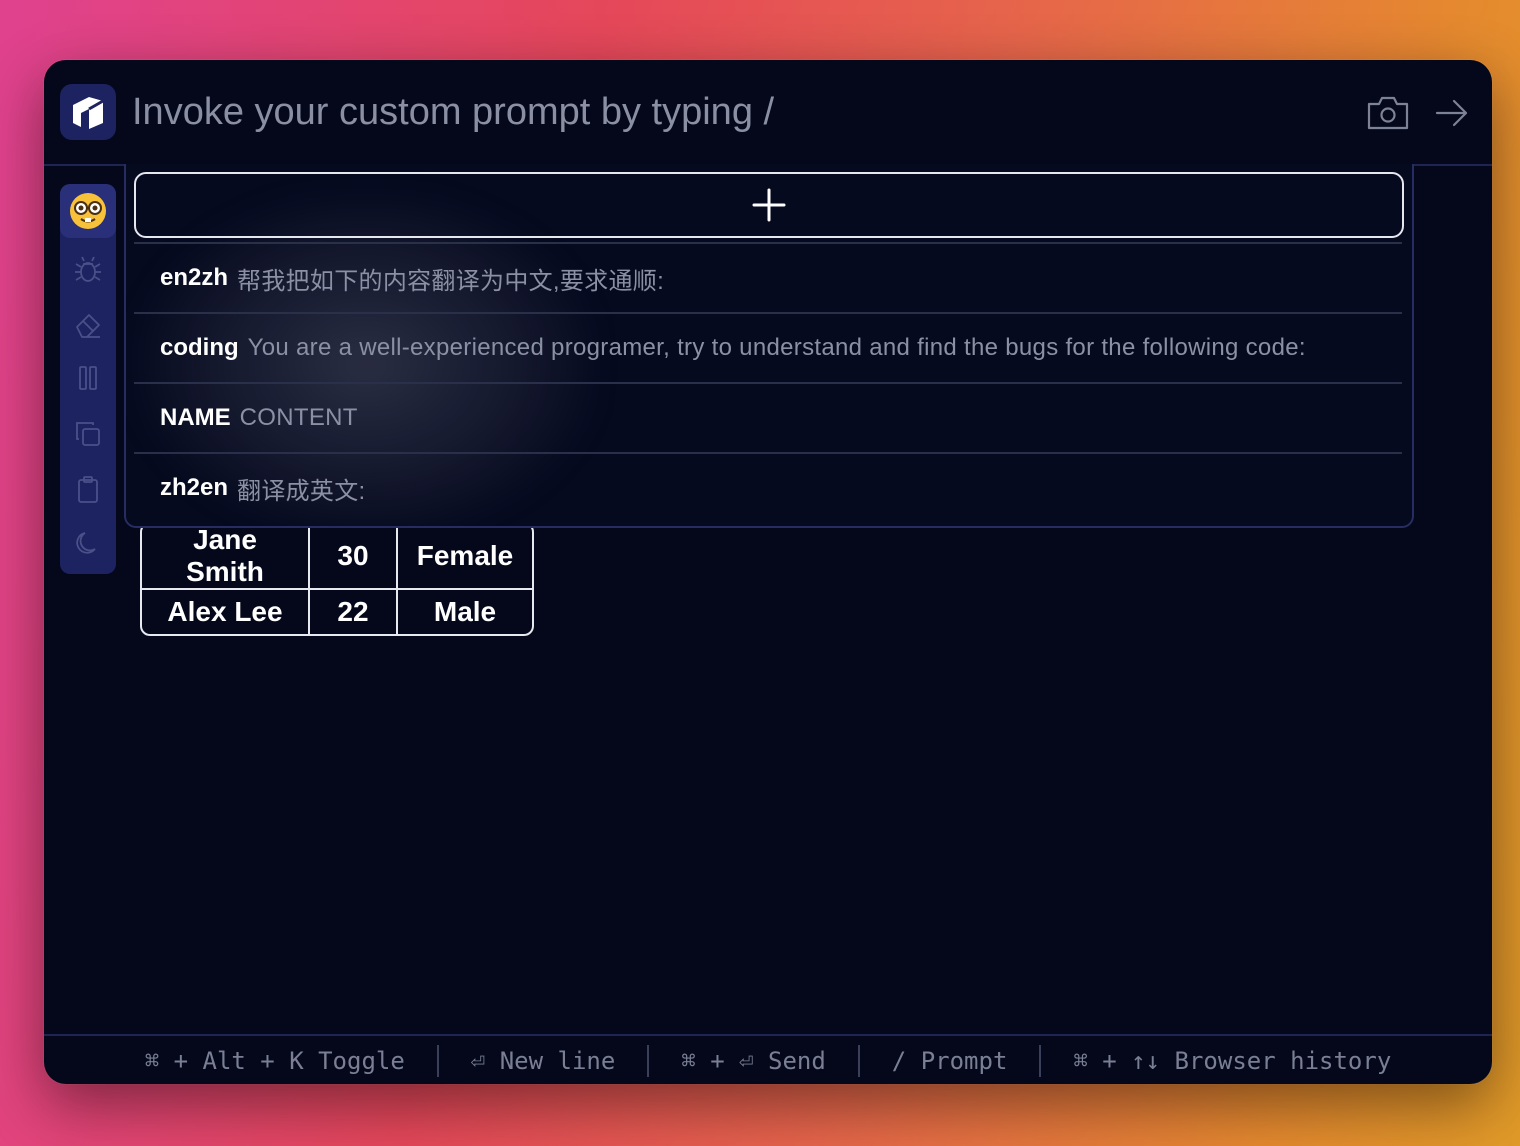 The height and width of the screenshot is (1146, 1520). What do you see at coordinates (465, 557) in the screenshot?
I see `table-cell: Female` at bounding box center [465, 557].